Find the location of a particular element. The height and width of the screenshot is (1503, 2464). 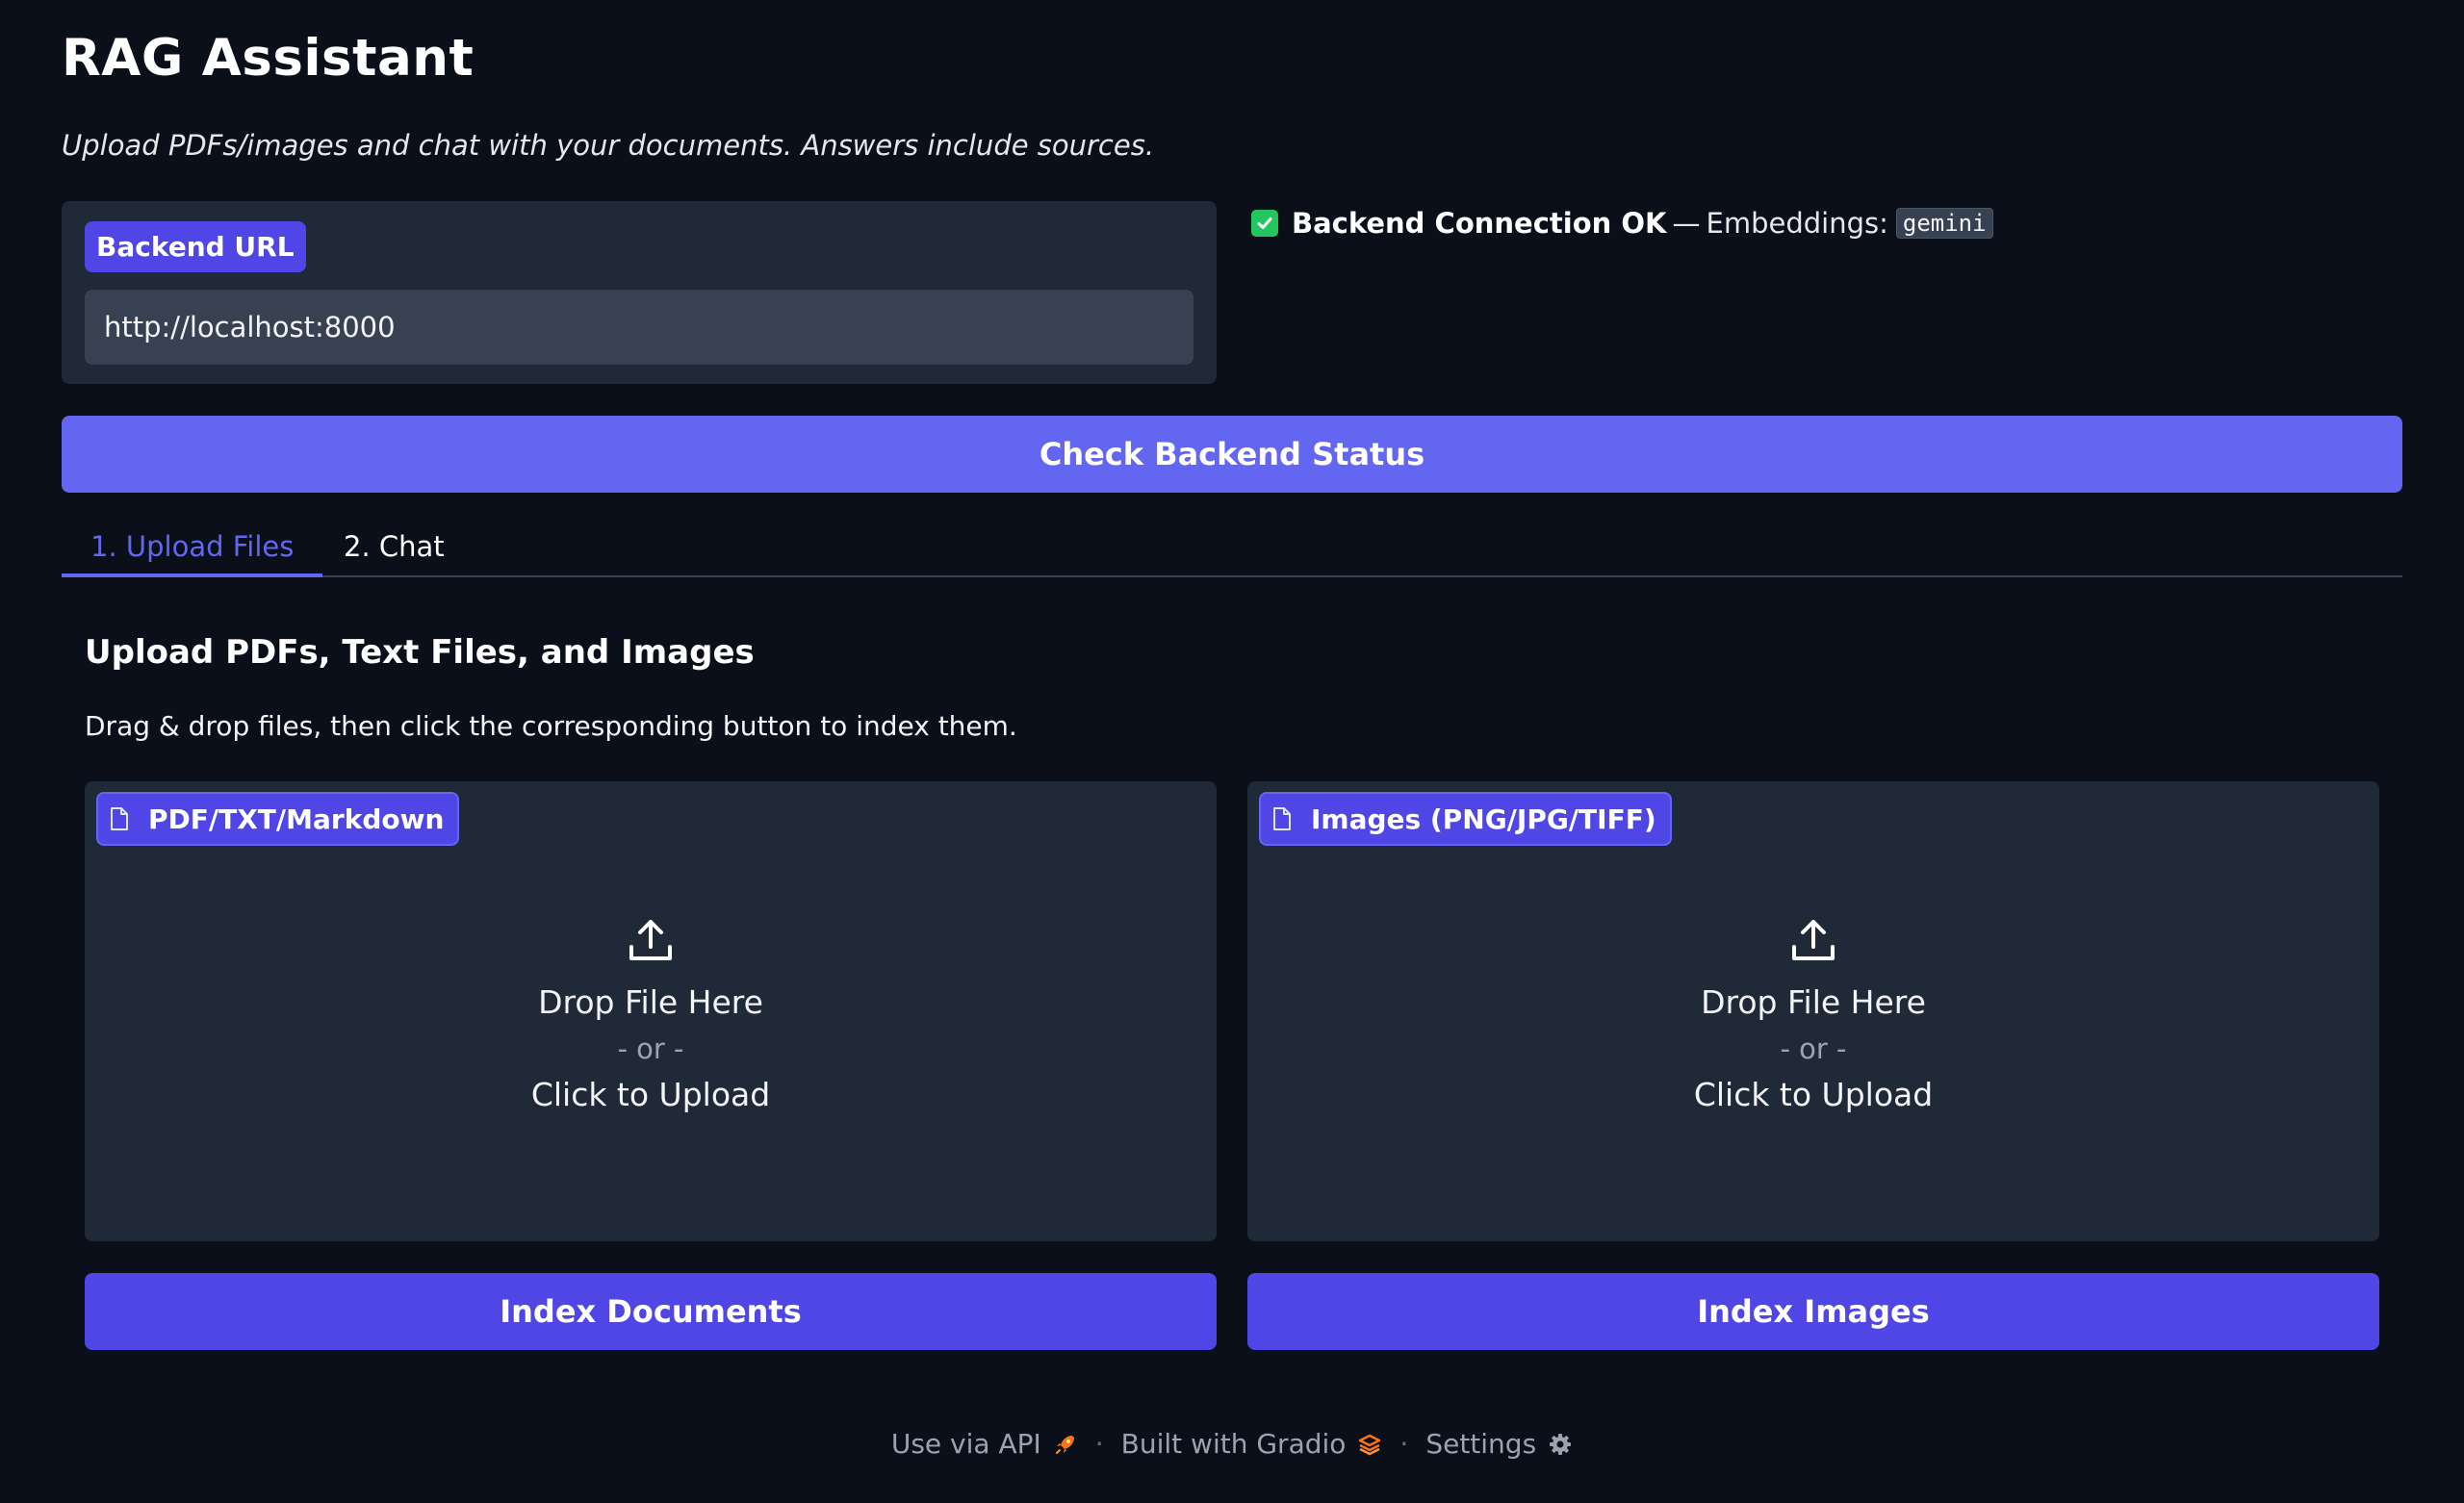

settings-text: Settings is located at coordinates (1481, 1444).